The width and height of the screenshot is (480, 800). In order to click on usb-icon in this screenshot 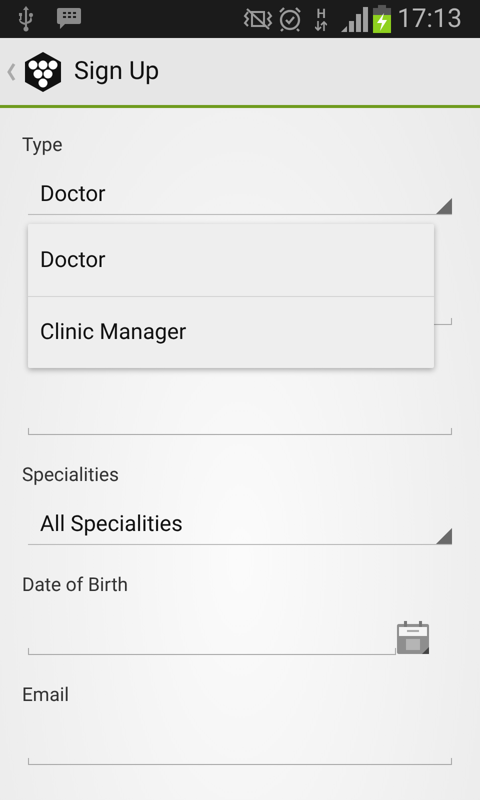, I will do `click(26, 19)`.